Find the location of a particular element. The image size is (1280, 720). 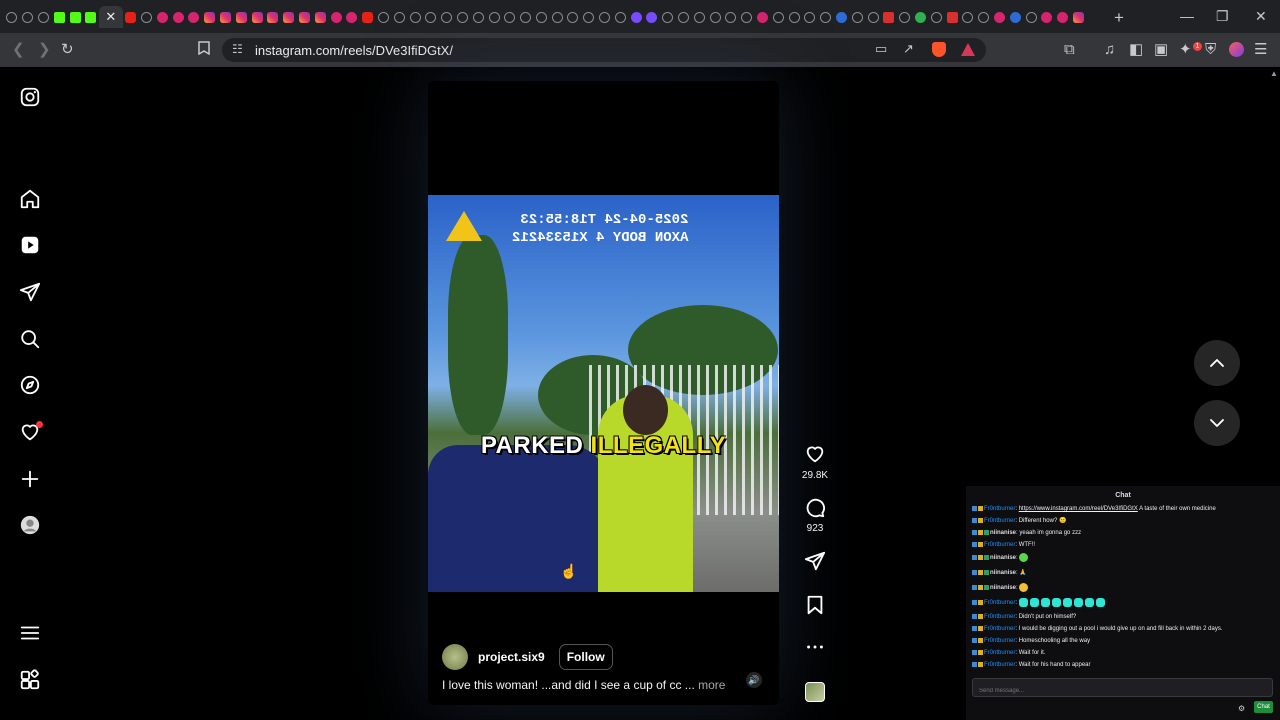

more-options-icon is located at coordinates (815, 649).